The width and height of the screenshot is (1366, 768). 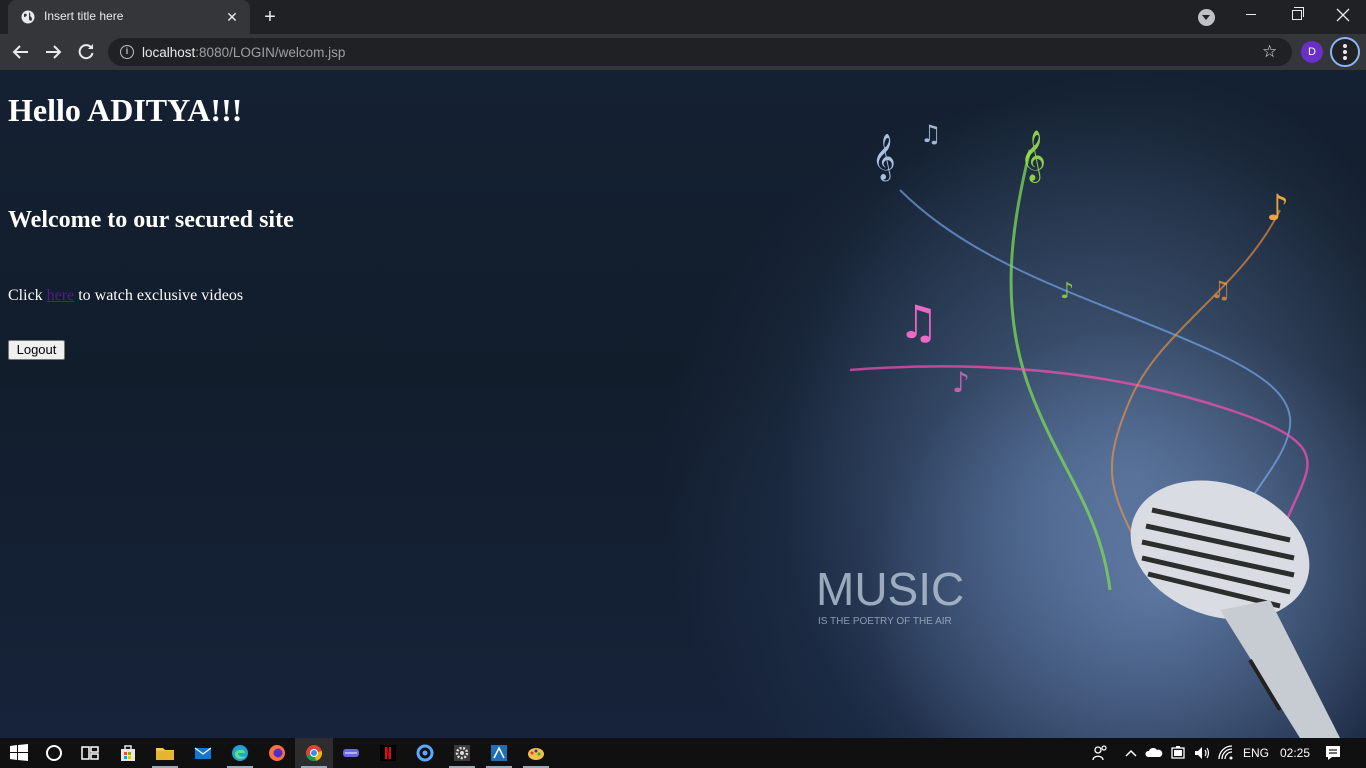 What do you see at coordinates (165, 753) in the screenshot?
I see `file-explorer-icon` at bounding box center [165, 753].